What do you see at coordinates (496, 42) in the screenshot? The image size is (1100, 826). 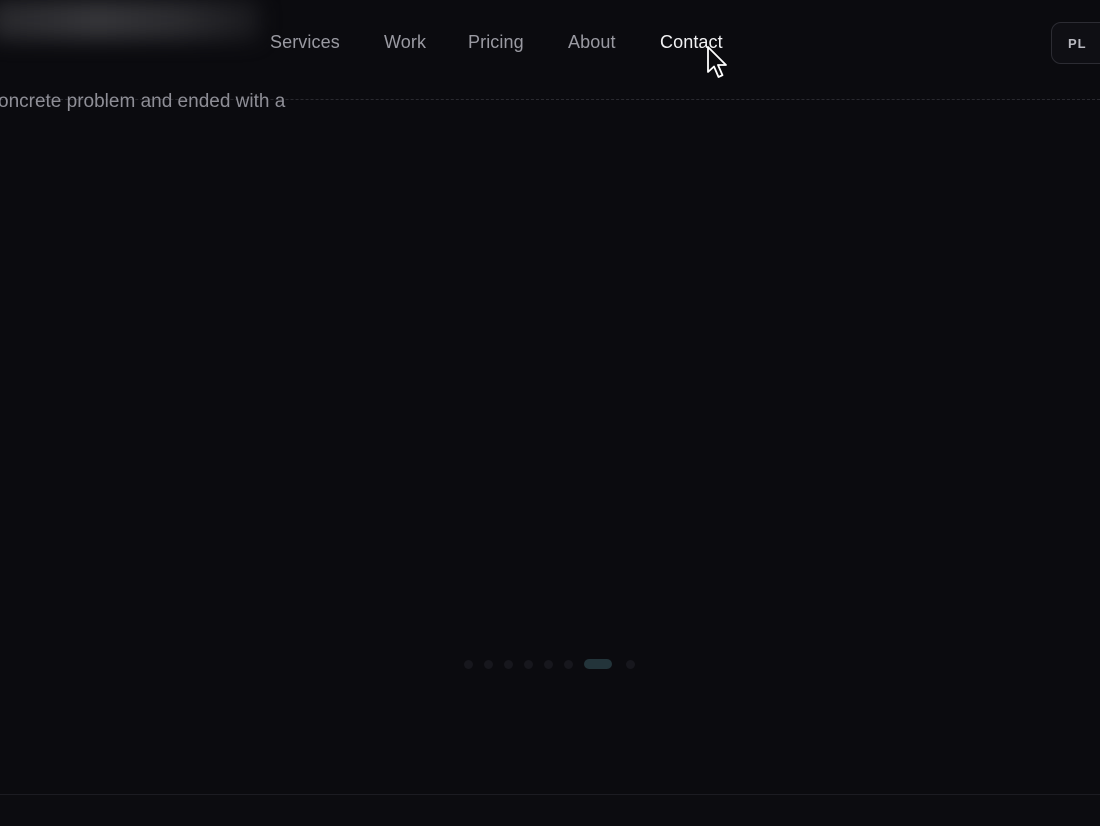 I see `nav-link-pricing: Pricing` at bounding box center [496, 42].